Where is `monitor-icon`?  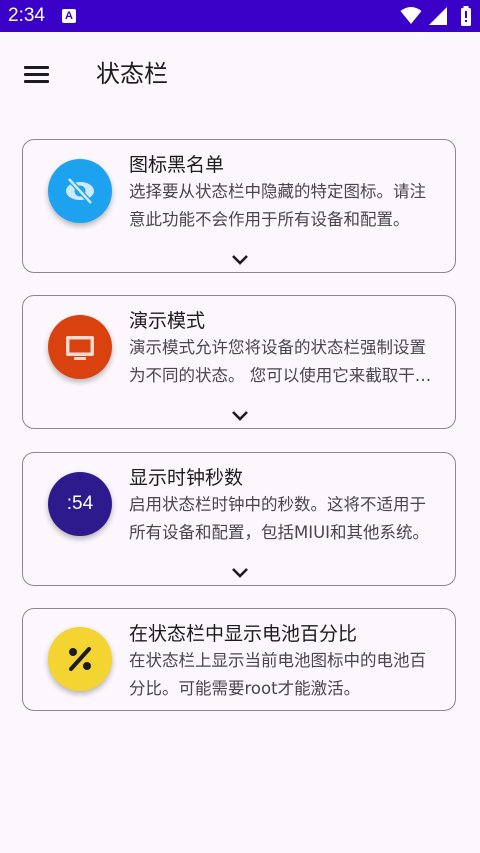 monitor-icon is located at coordinates (80, 348).